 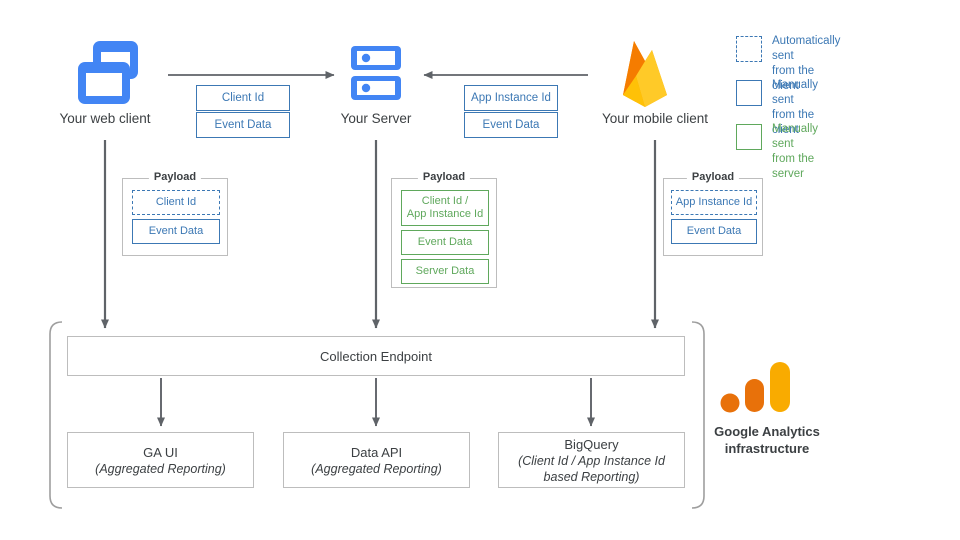 What do you see at coordinates (160, 468) in the screenshot?
I see `output-subtitle-ga-ui: (Aggregated Reporting)` at bounding box center [160, 468].